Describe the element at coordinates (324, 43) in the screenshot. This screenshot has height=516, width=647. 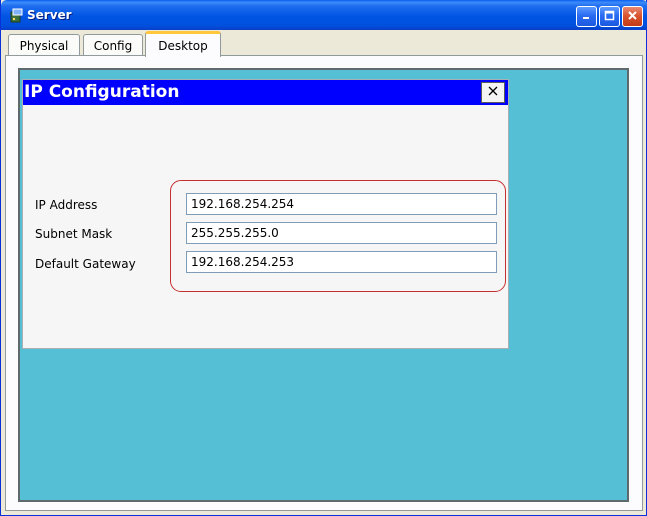
I see `tab-bar: Physical Config Desktop` at that location.